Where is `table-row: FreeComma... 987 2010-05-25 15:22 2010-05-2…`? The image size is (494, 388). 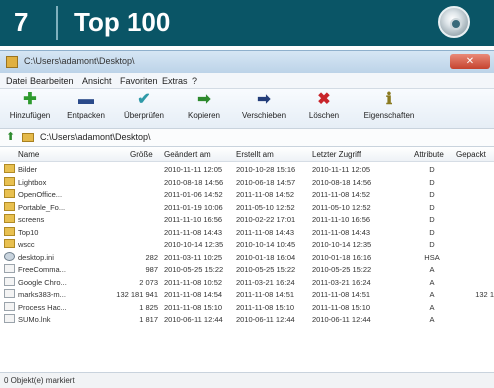 table-row: FreeComma... 987 2010-05-25 15:22 2010-05-2… is located at coordinates (247, 269).